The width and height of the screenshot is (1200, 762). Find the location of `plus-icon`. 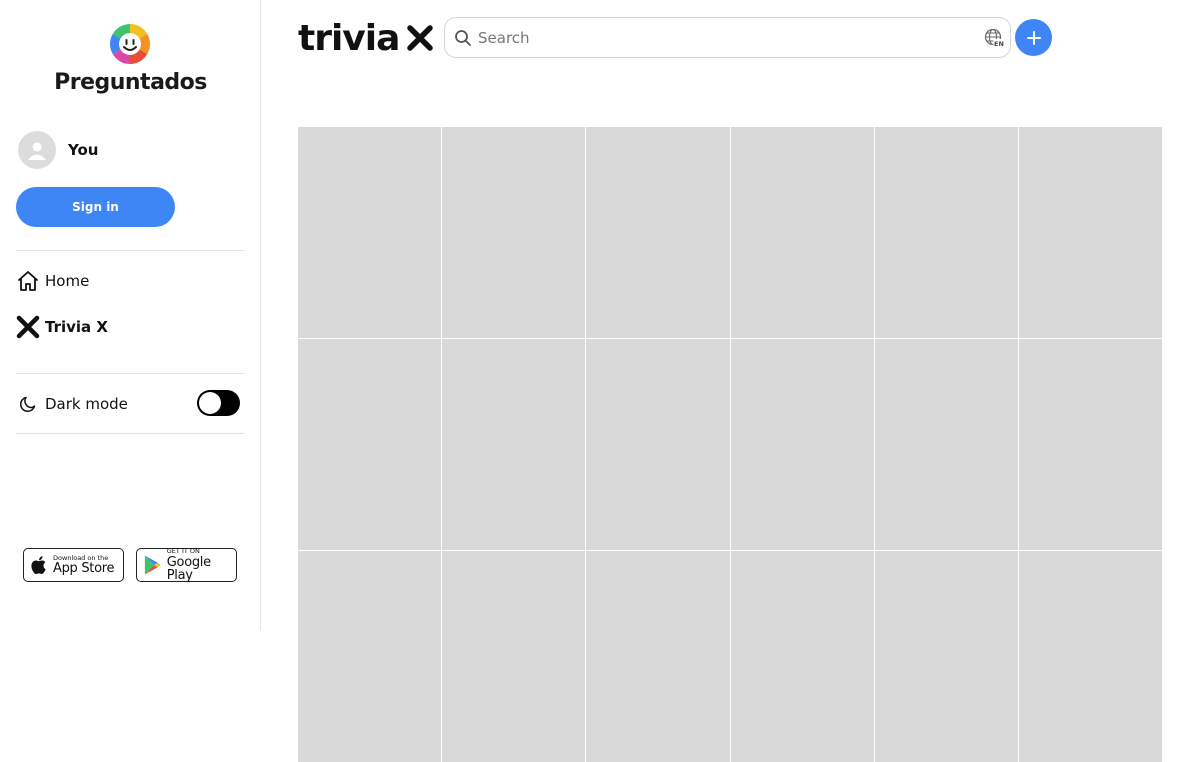

plus-icon is located at coordinates (1033, 37).